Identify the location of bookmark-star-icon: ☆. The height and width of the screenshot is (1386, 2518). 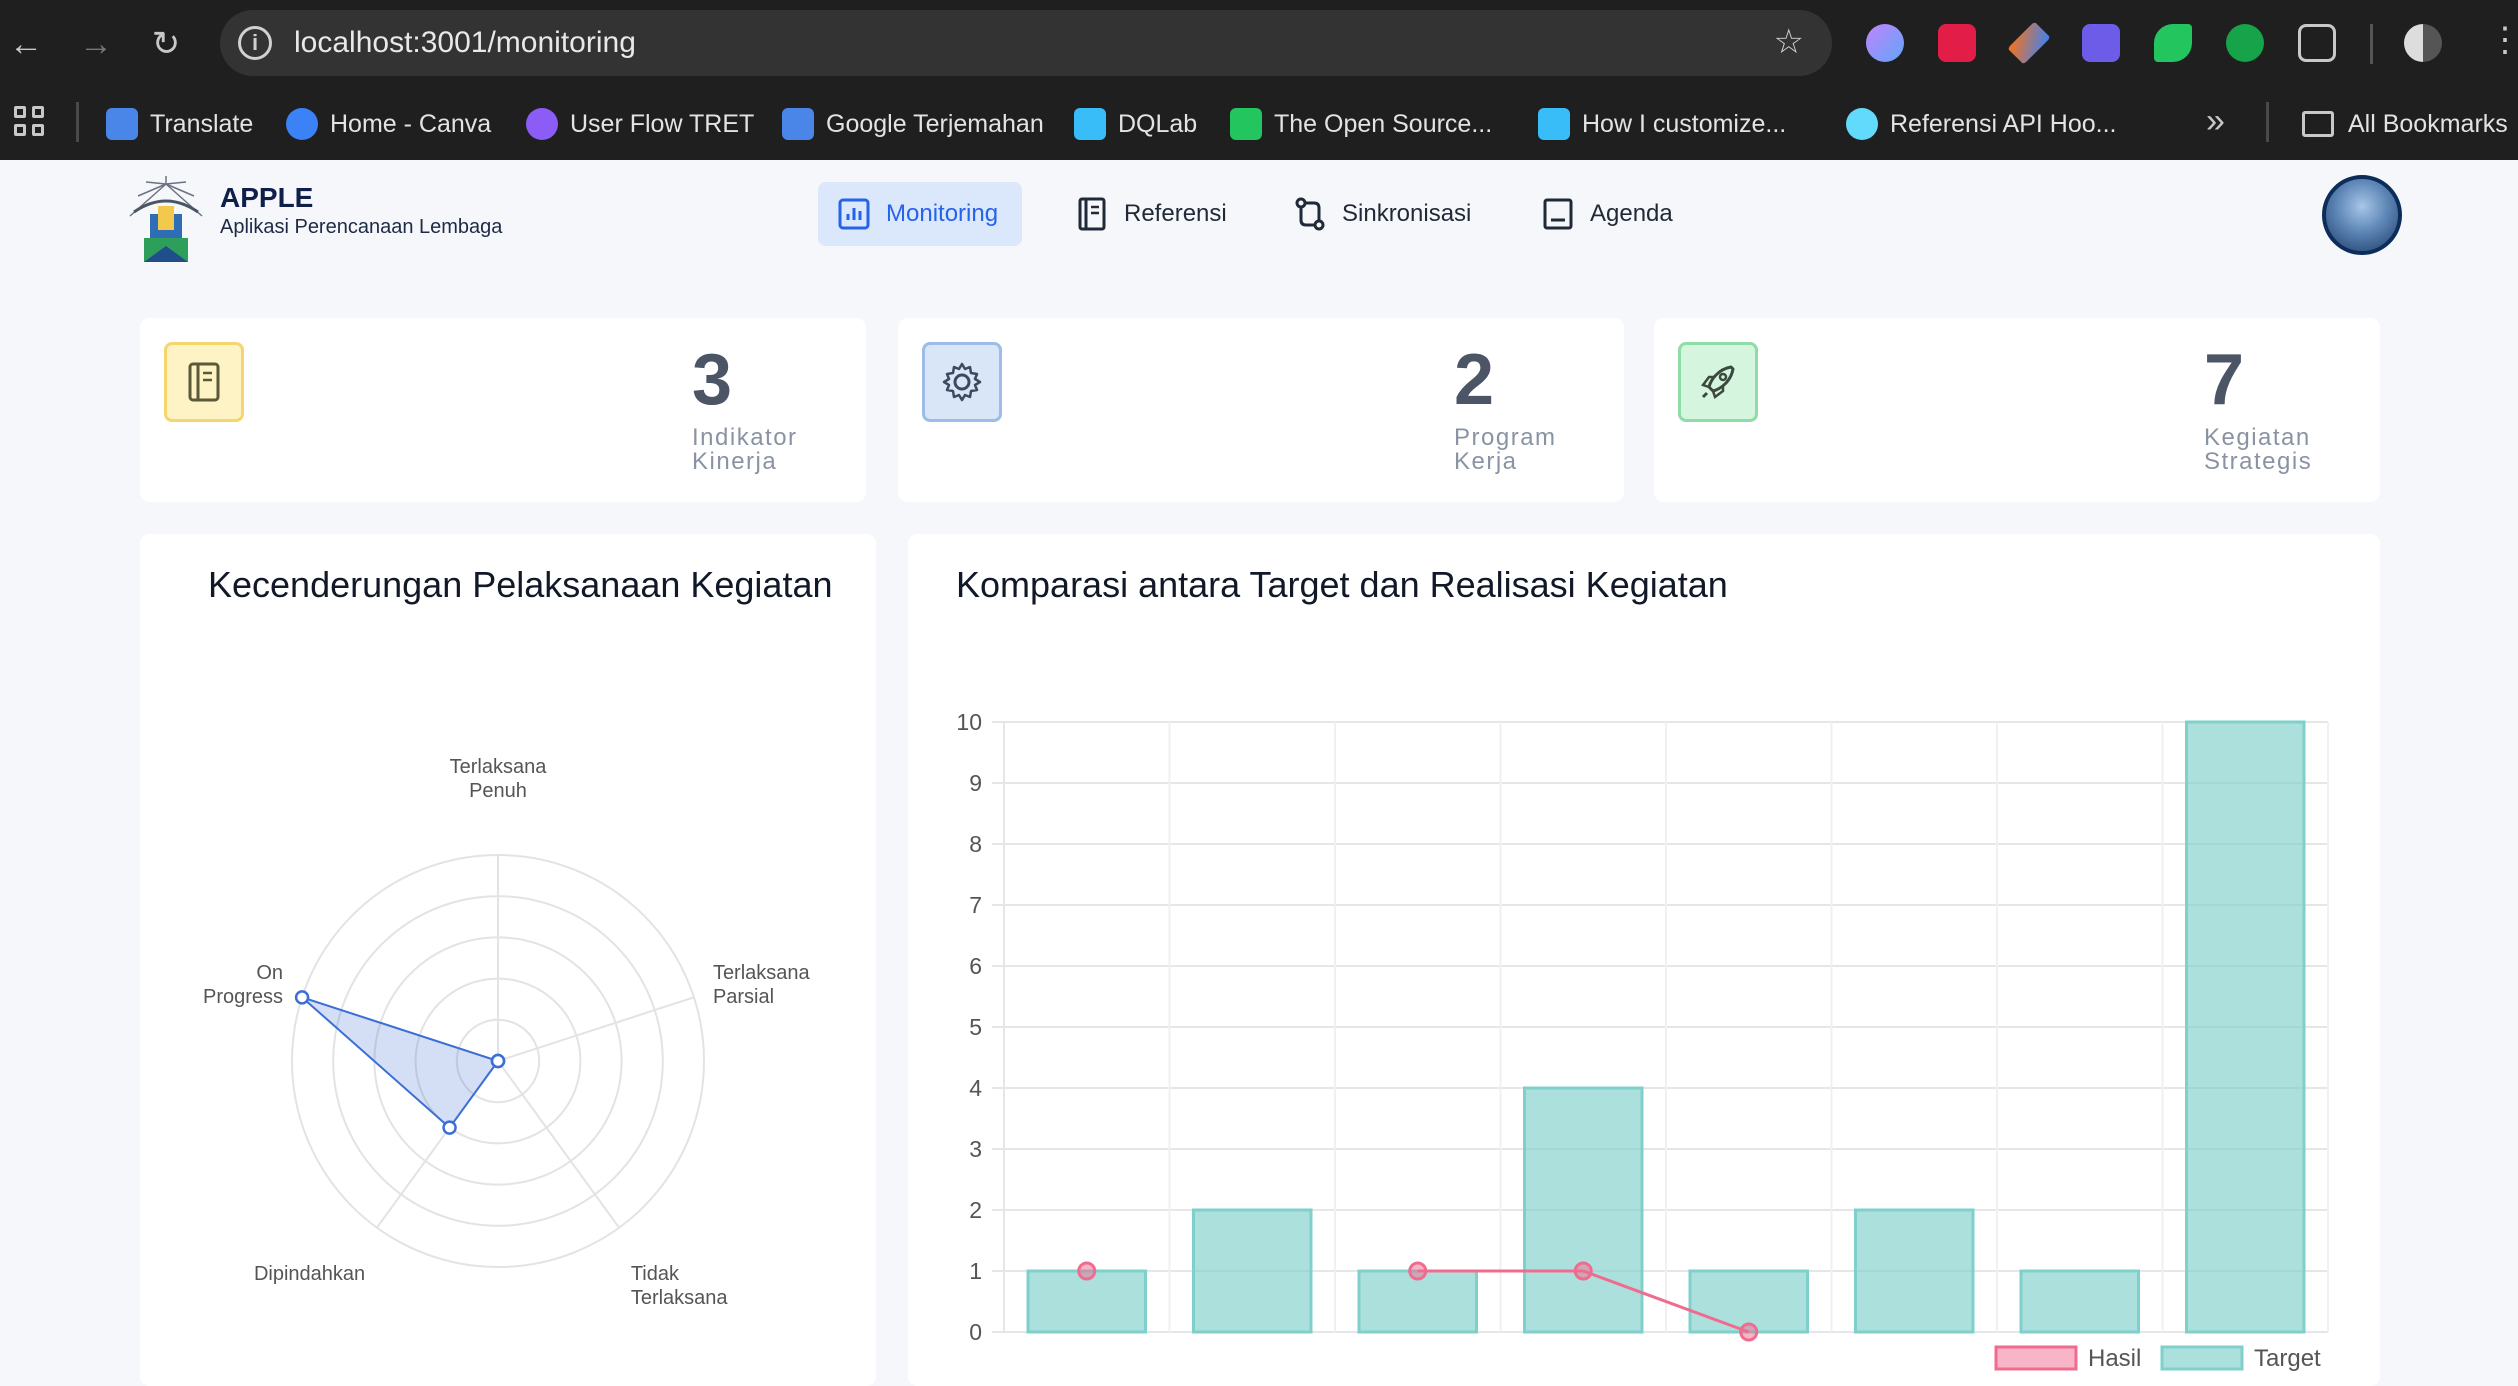
(1789, 42).